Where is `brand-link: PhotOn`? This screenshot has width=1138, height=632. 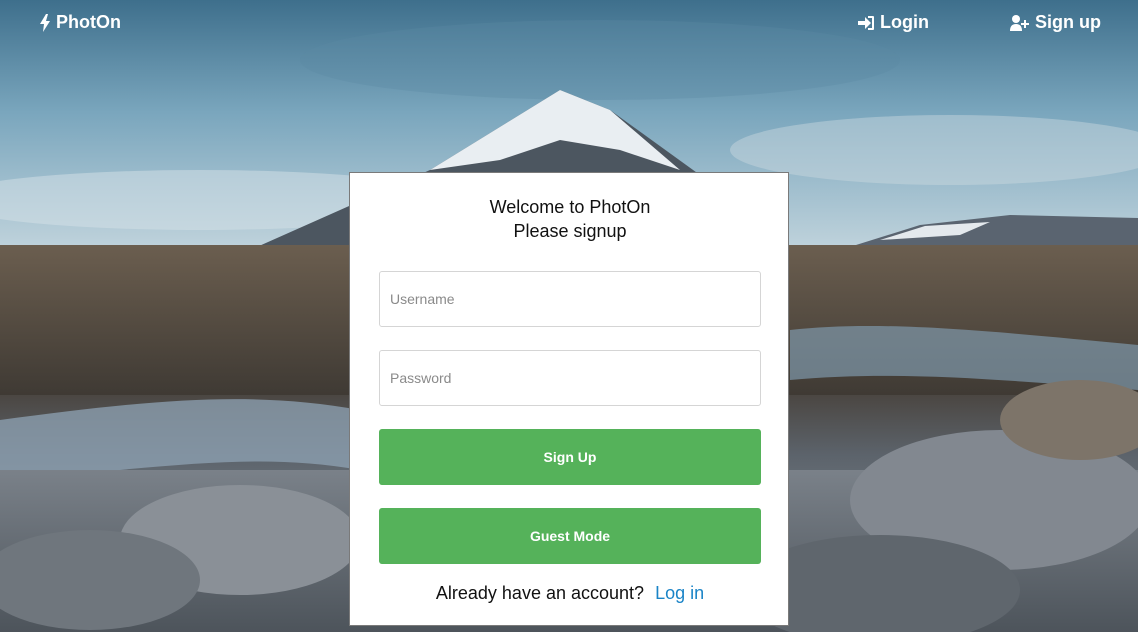
brand-link: PhotOn is located at coordinates (80, 22).